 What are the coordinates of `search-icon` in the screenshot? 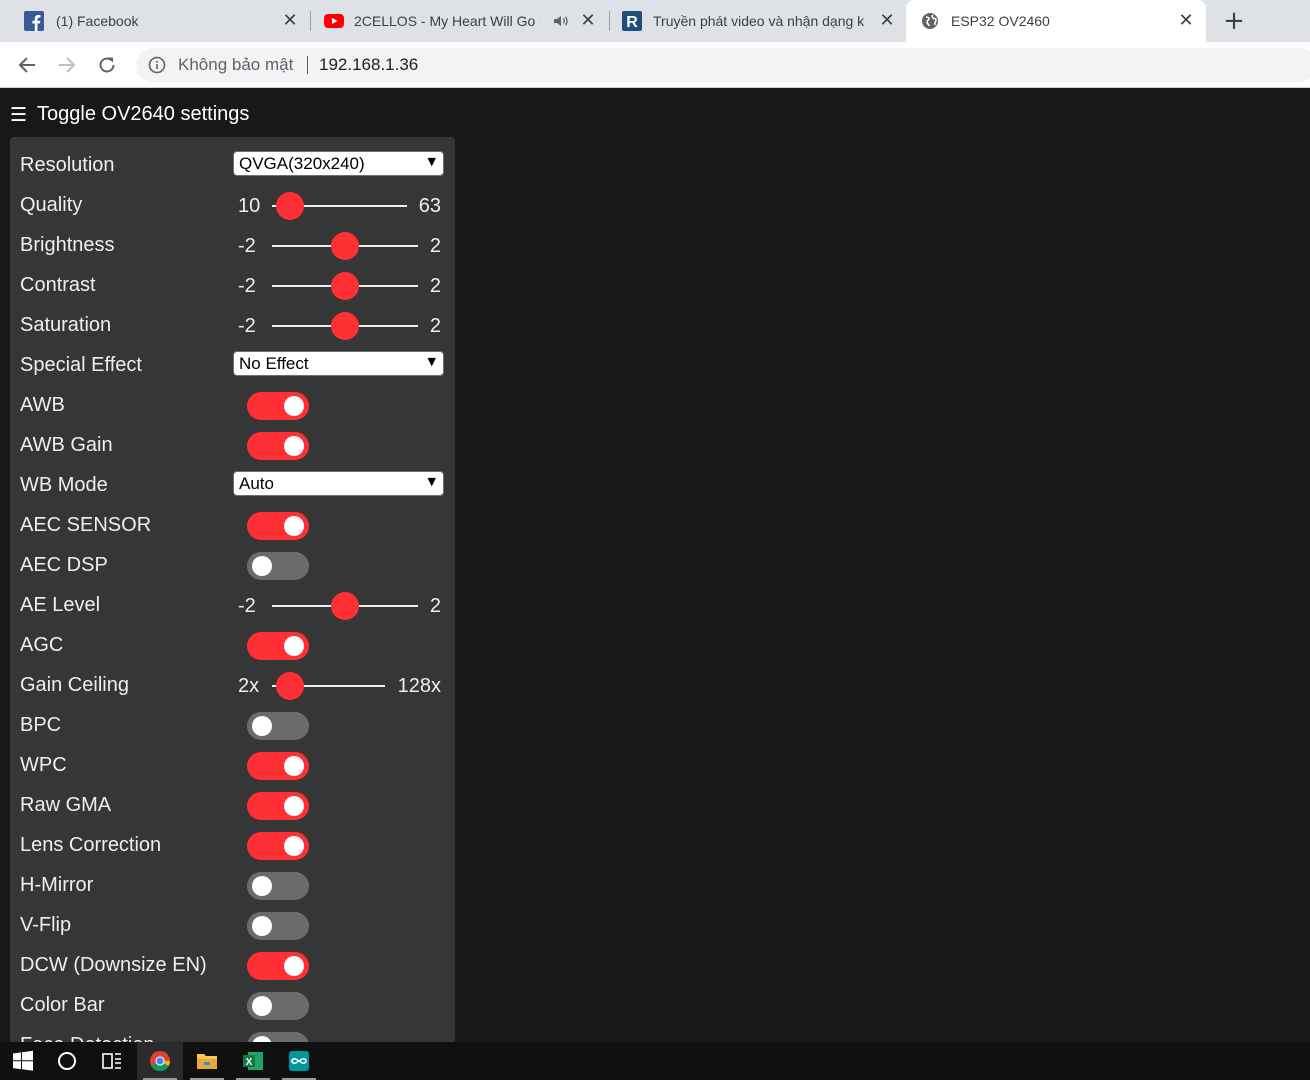 It's located at (67, 1061).